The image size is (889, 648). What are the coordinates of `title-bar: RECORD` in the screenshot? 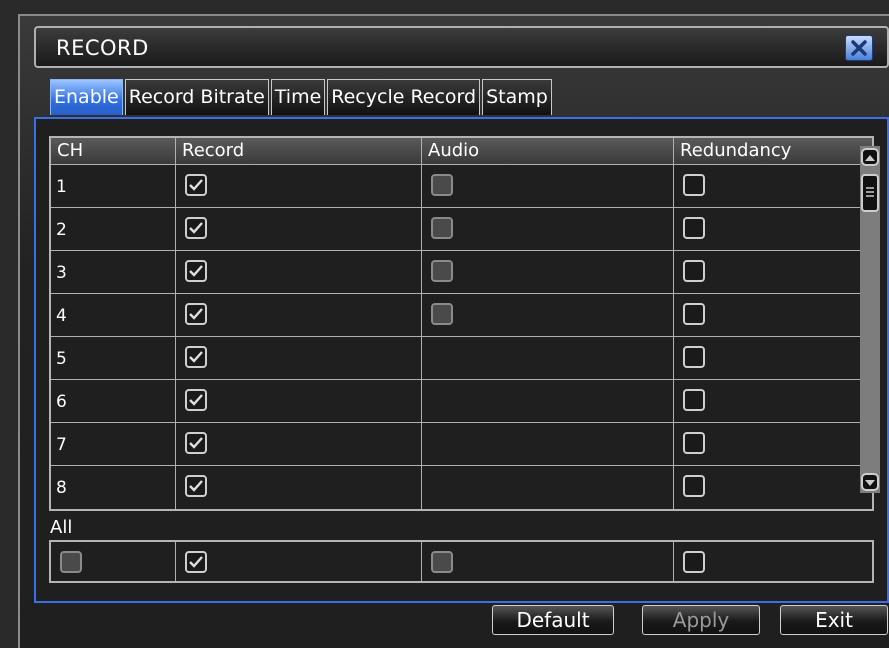 It's located at (461, 47).